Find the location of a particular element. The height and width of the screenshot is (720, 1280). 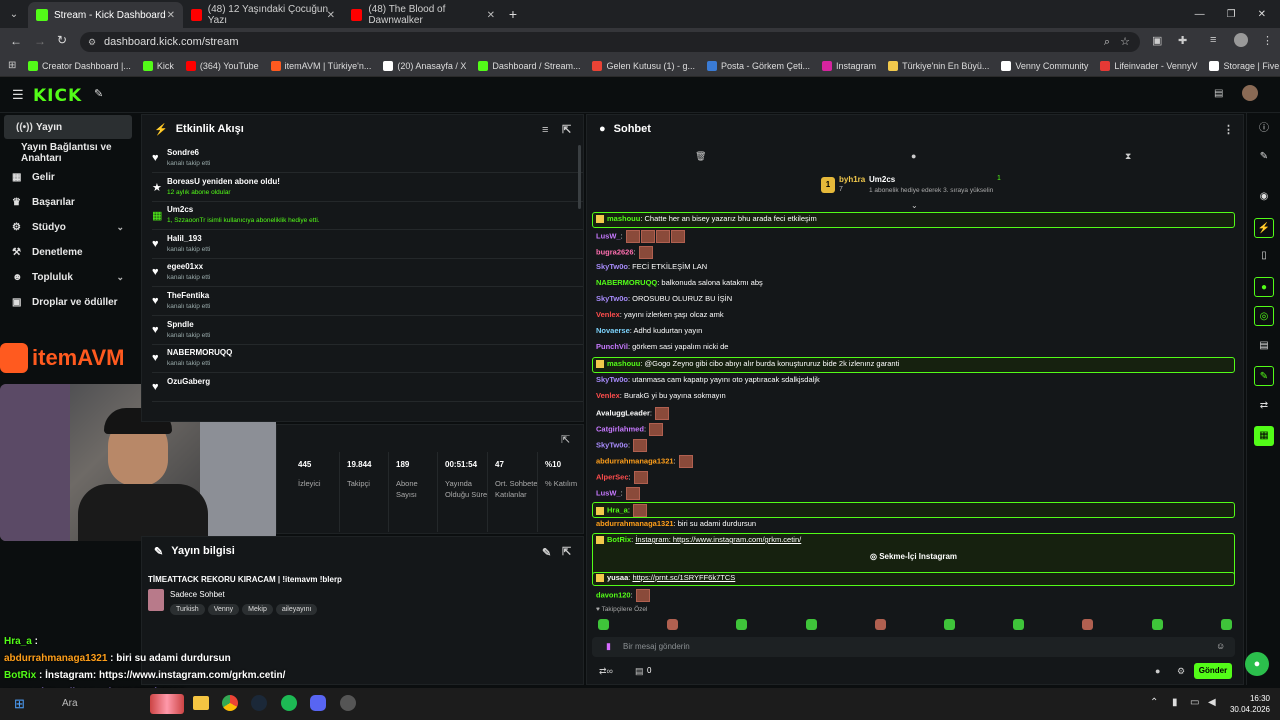

chat-username: AvaluggLeader is located at coordinates (623, 412).